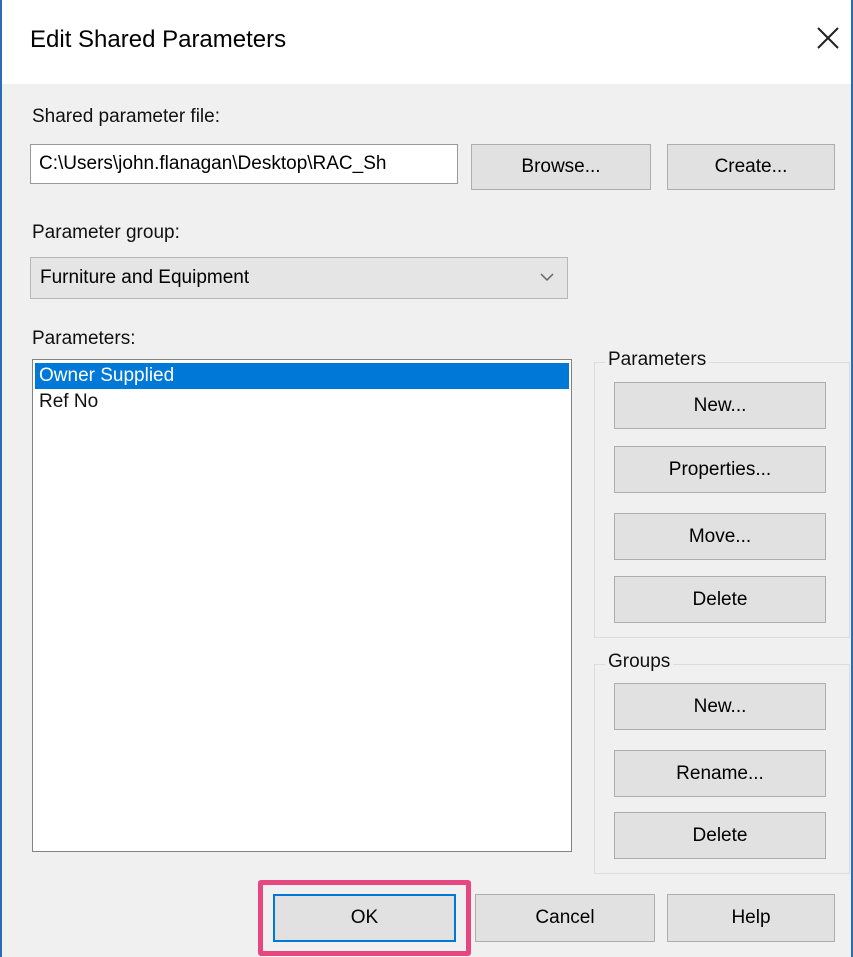 The width and height of the screenshot is (853, 957). What do you see at coordinates (657, 360) in the screenshot?
I see `parameters-group-title: Parameters` at bounding box center [657, 360].